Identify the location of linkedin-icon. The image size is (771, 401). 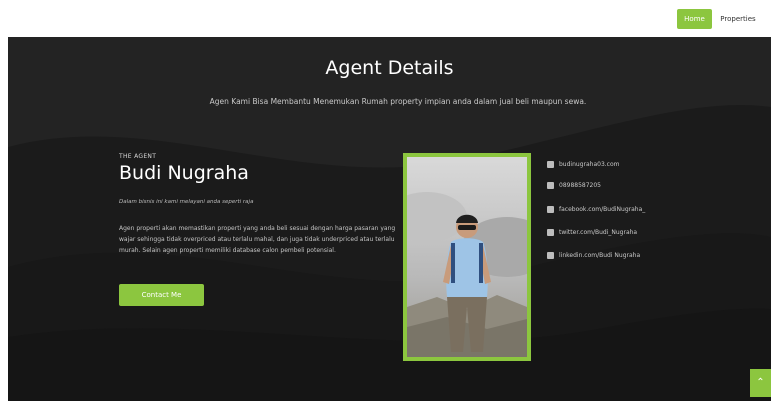
(550, 255).